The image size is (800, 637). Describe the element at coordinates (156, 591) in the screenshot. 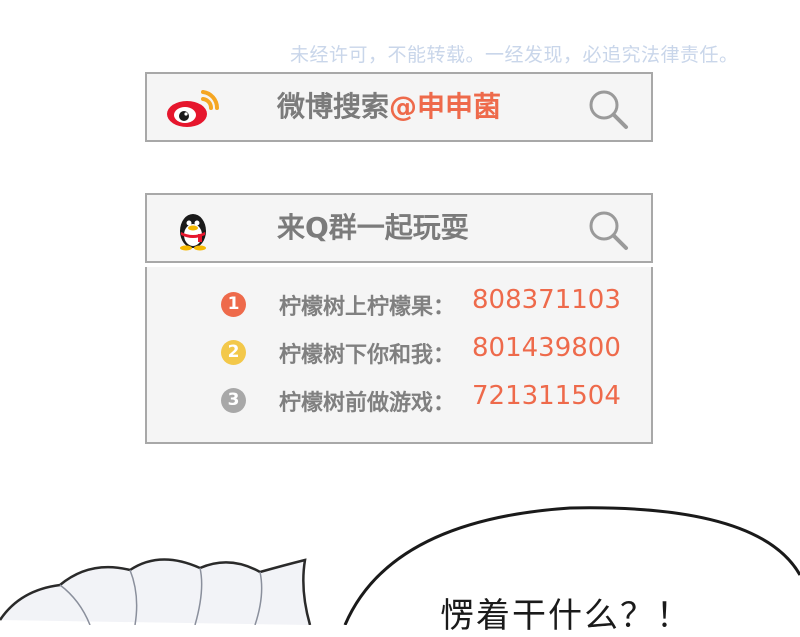

I see `character-hair-outline` at that location.